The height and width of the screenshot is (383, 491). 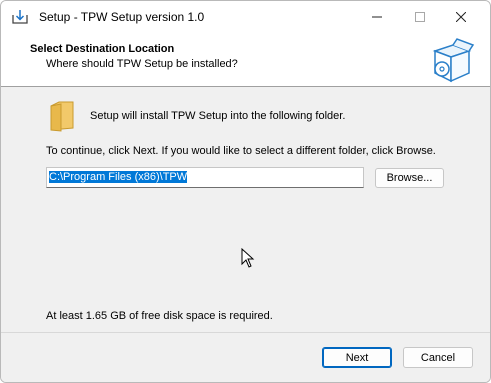 I want to click on window-title: Setup - TPW Setup version 1.0, so click(x=122, y=17).